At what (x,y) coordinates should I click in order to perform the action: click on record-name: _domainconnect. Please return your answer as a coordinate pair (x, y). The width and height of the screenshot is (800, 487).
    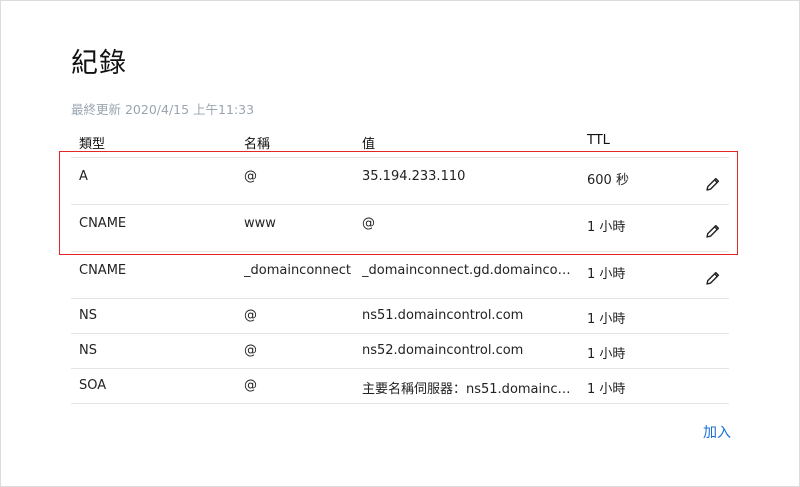
    Looking at the image, I should click on (298, 270).